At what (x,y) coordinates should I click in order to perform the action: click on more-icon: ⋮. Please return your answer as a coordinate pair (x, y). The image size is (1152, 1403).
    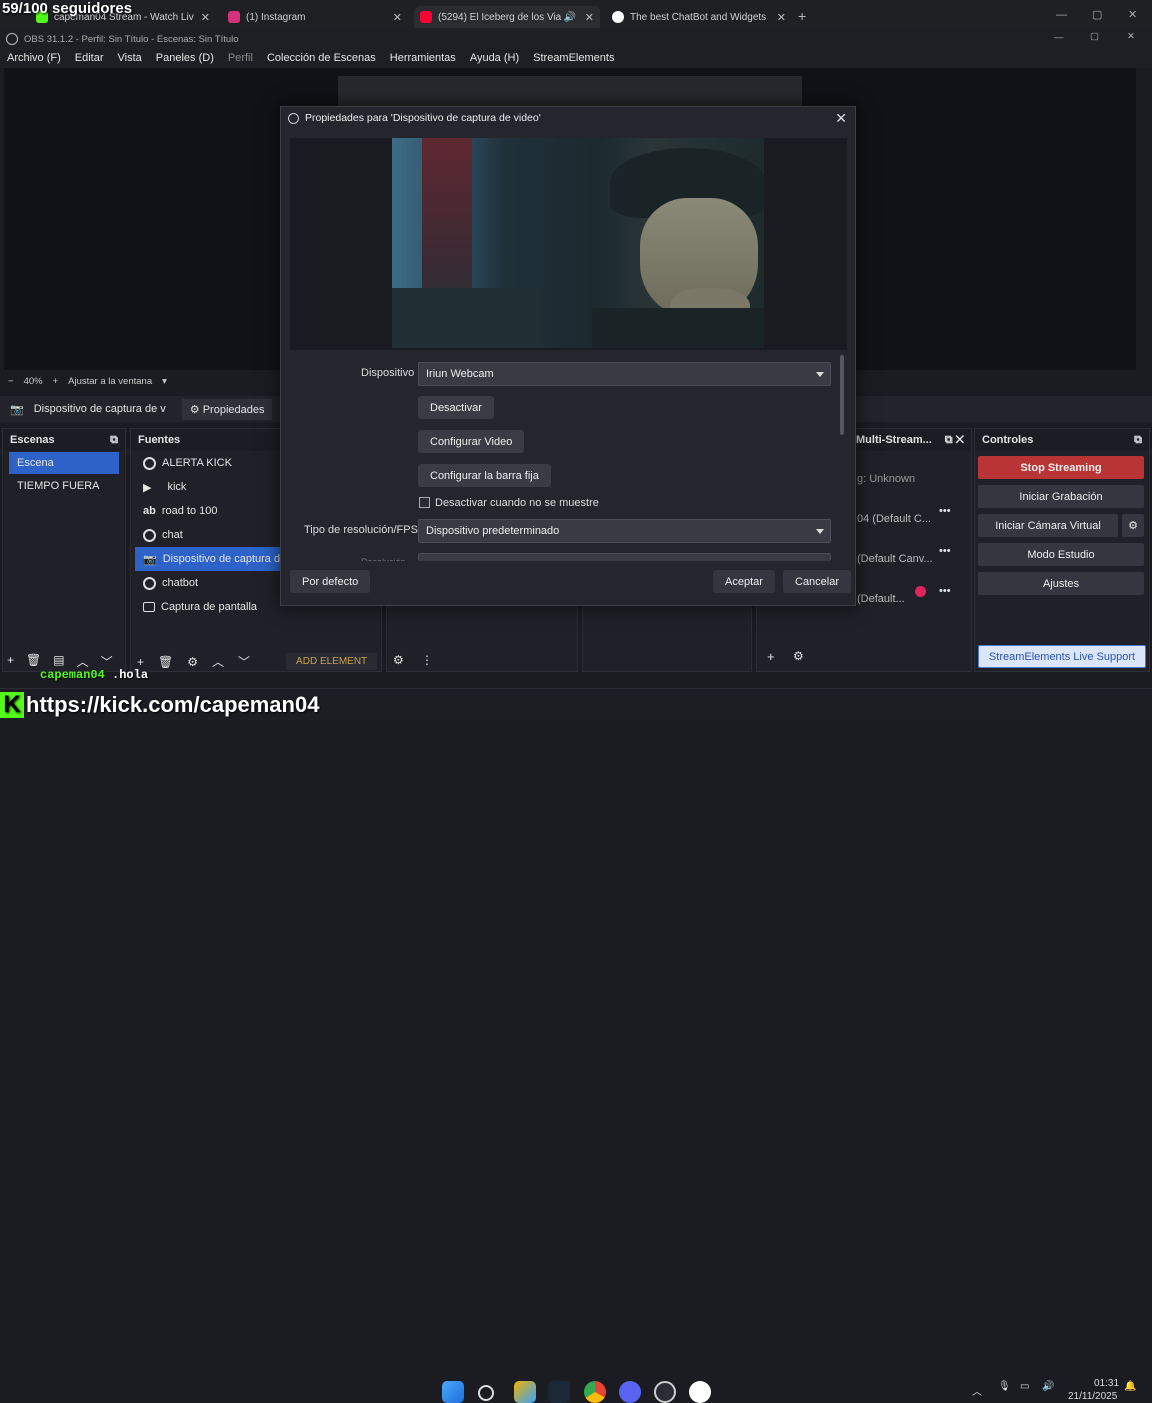
    Looking at the image, I should click on (427, 660).